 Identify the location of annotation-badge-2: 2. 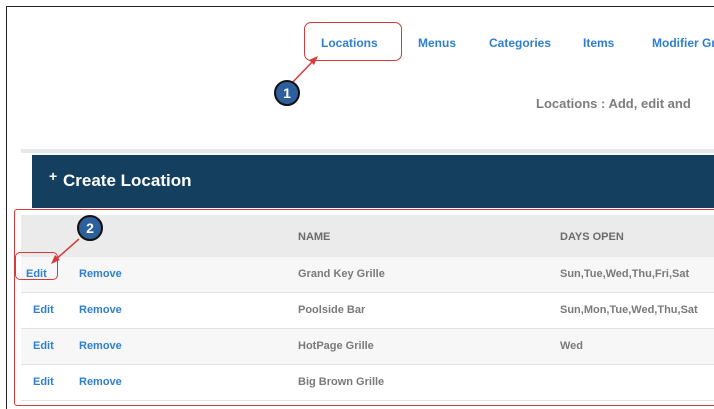
(90, 228).